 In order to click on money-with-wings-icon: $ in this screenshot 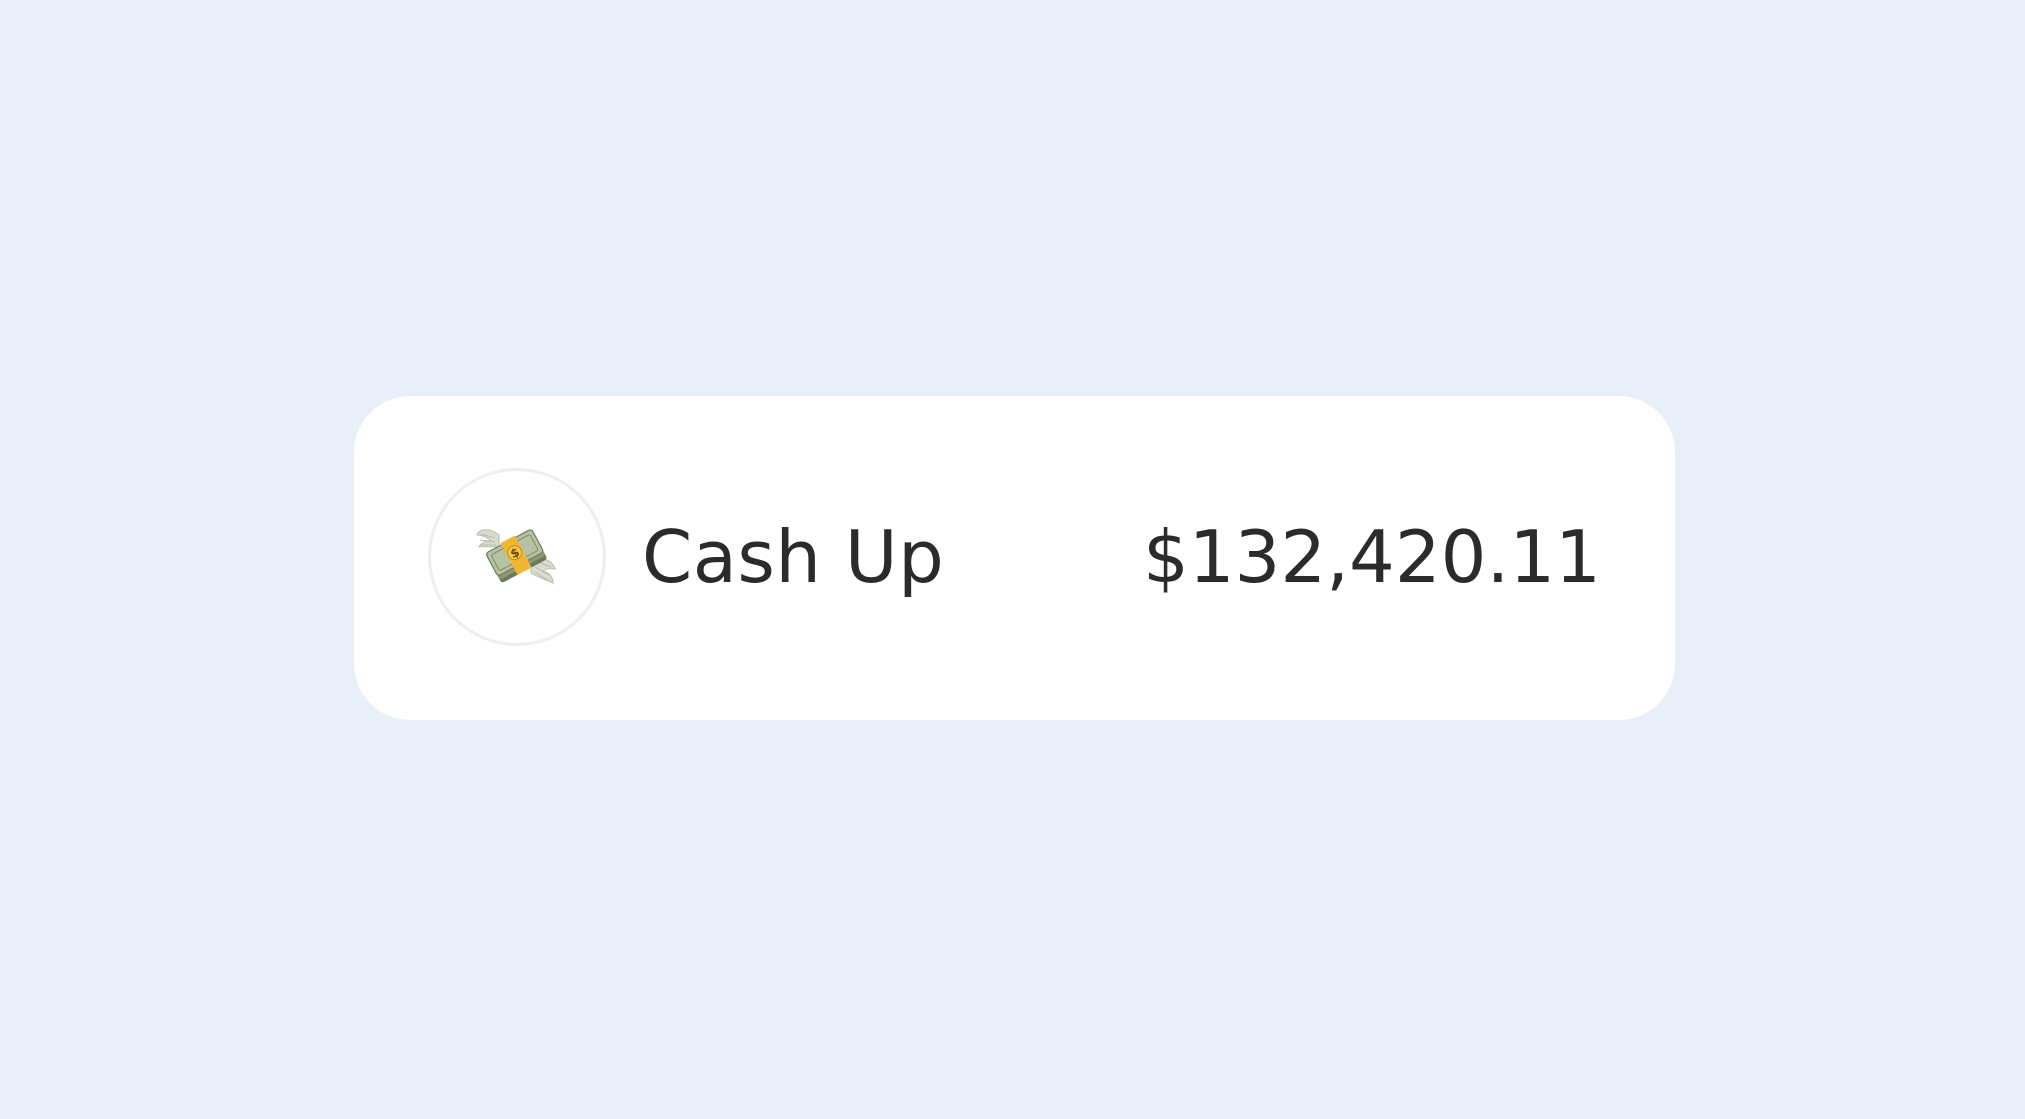, I will do `click(516, 556)`.